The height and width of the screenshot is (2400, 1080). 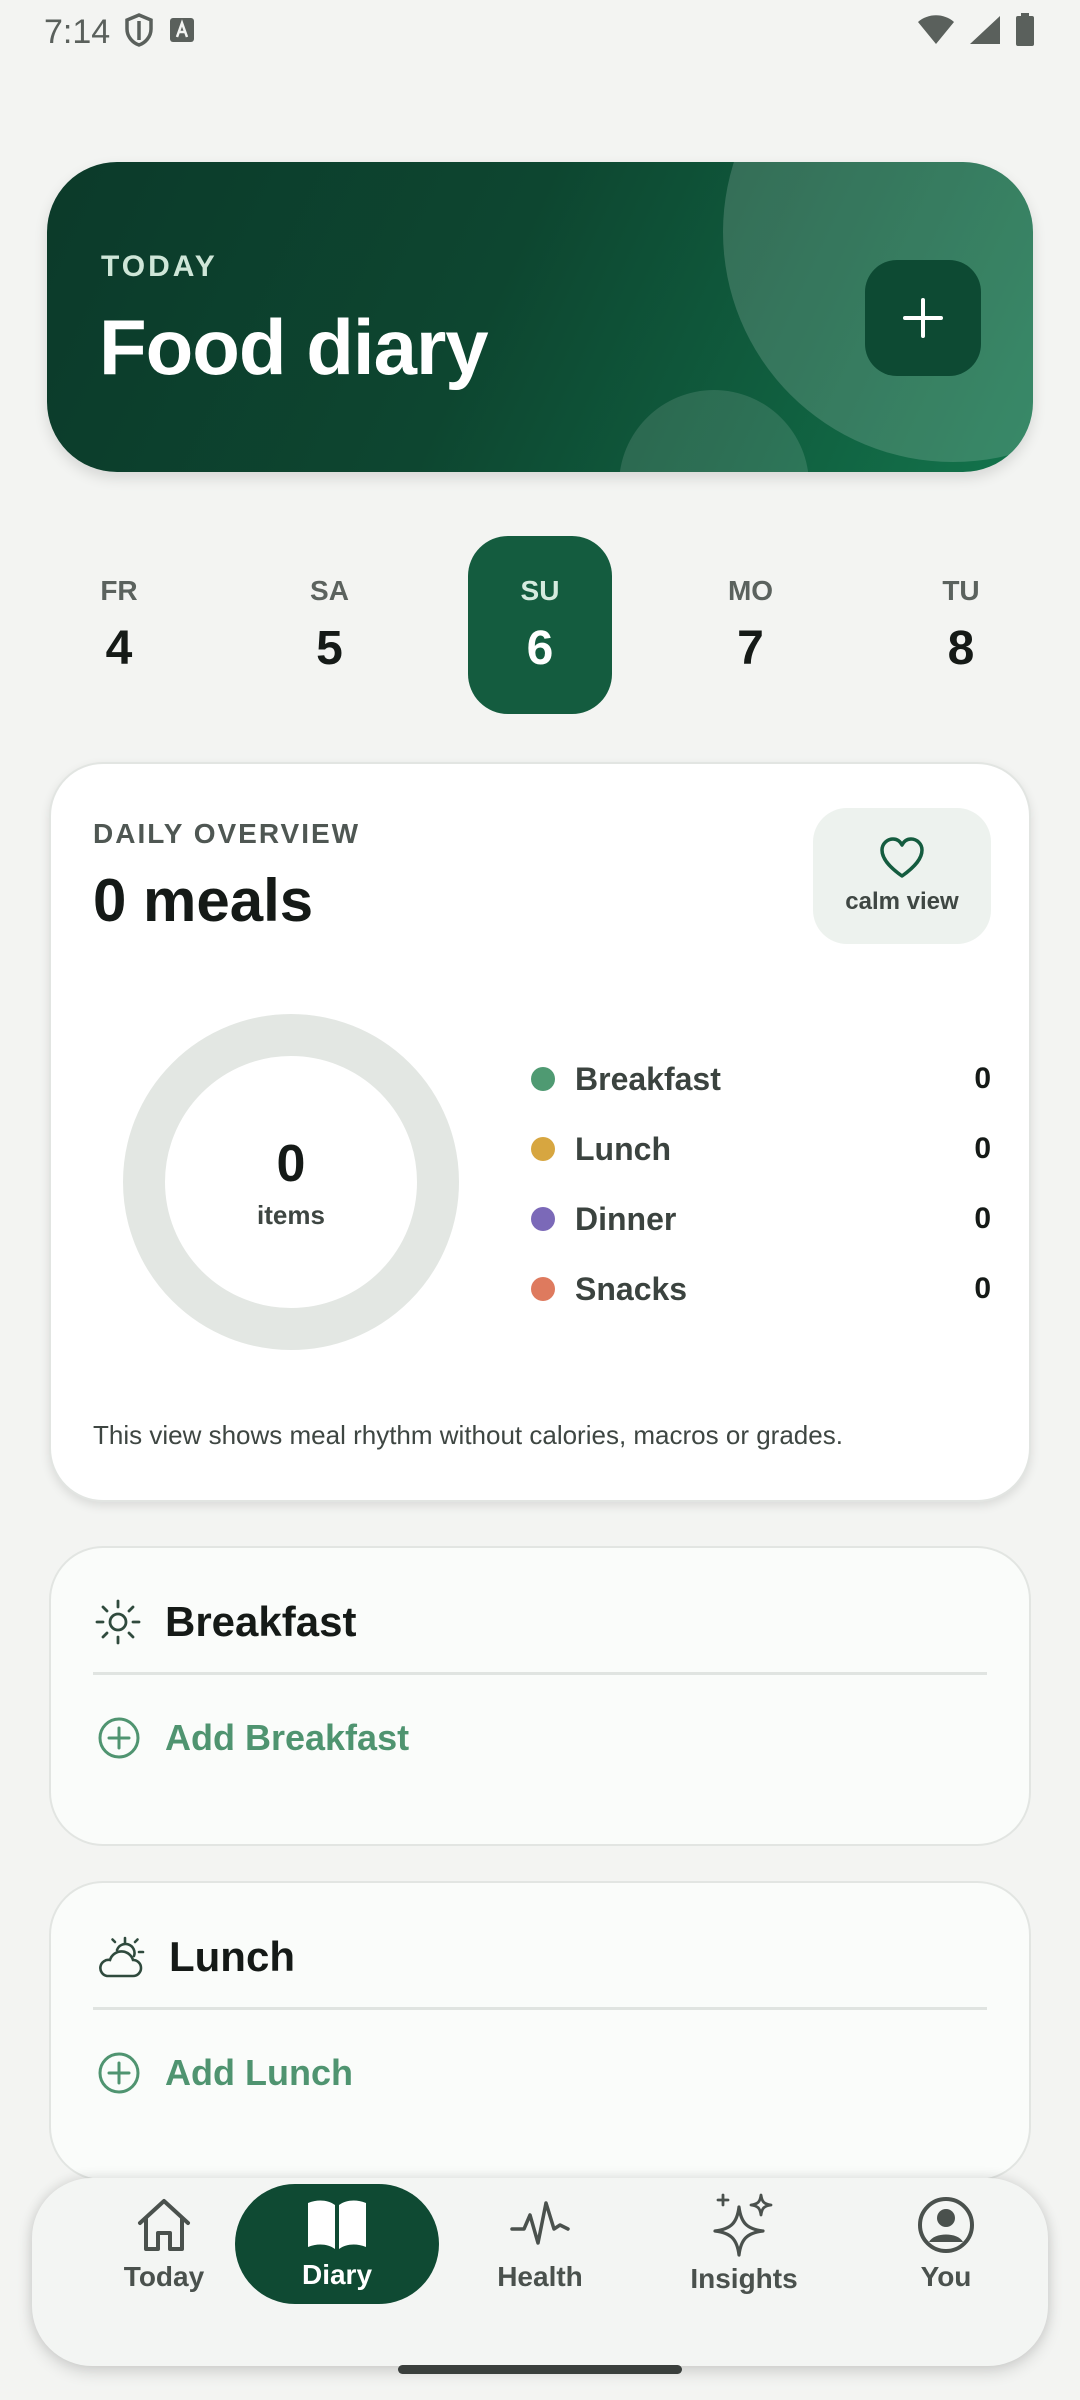 I want to click on legend-label: Breakfast, so click(x=648, y=1078).